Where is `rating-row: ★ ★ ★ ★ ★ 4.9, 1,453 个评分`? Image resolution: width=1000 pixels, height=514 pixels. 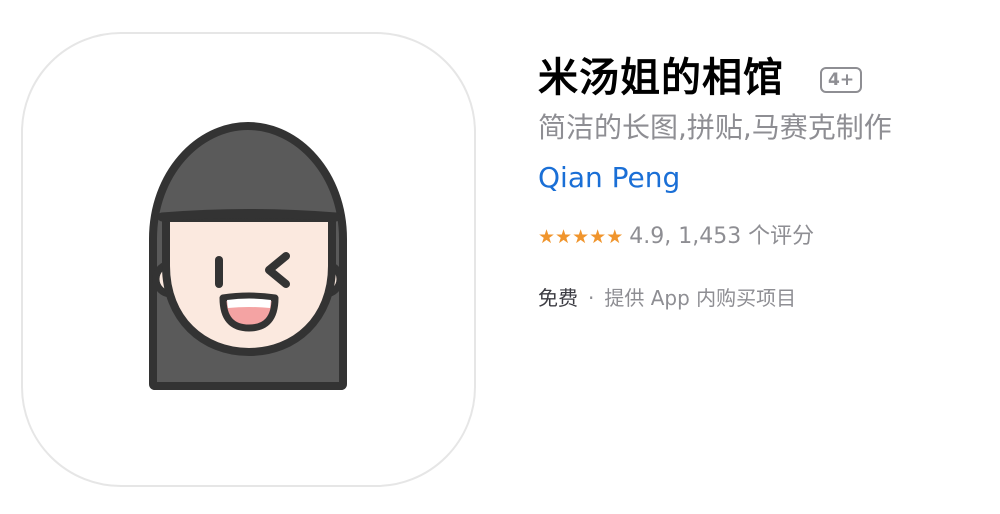
rating-row: ★ ★ ★ ★ ★ 4.9, 1,453 个评分 is located at coordinates (676, 237).